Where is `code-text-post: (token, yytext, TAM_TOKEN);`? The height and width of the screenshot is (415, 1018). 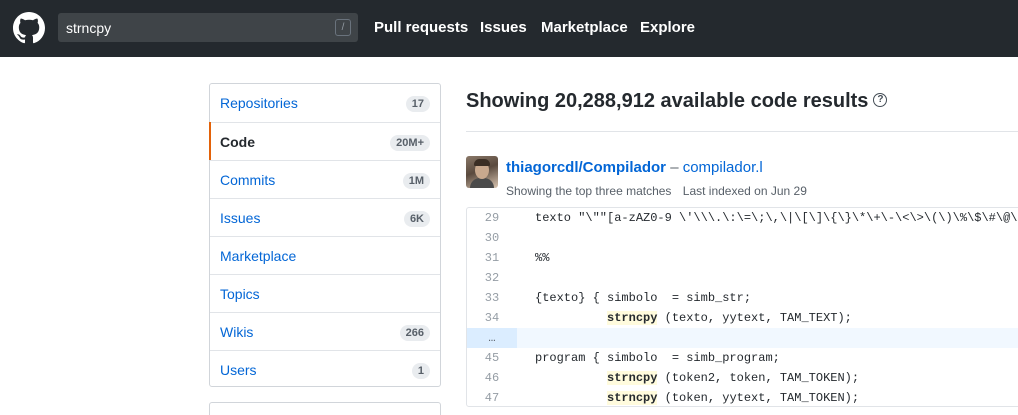
code-text-post: (token, yytext, TAM_TOKEN); is located at coordinates (758, 398).